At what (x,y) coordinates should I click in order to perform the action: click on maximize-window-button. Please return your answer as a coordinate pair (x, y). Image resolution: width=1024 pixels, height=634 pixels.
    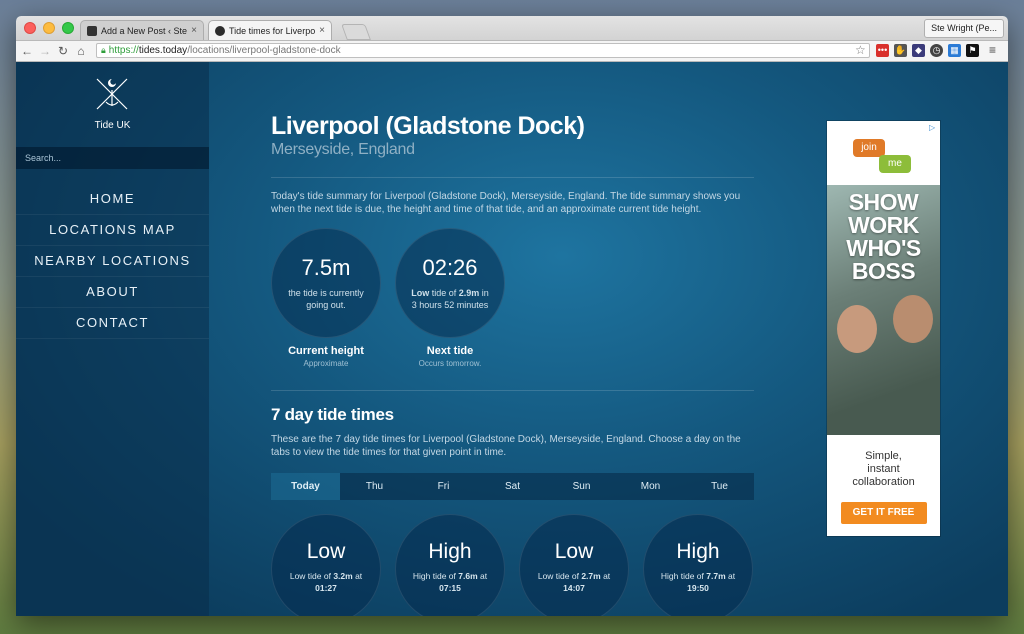
    Looking at the image, I should click on (68, 28).